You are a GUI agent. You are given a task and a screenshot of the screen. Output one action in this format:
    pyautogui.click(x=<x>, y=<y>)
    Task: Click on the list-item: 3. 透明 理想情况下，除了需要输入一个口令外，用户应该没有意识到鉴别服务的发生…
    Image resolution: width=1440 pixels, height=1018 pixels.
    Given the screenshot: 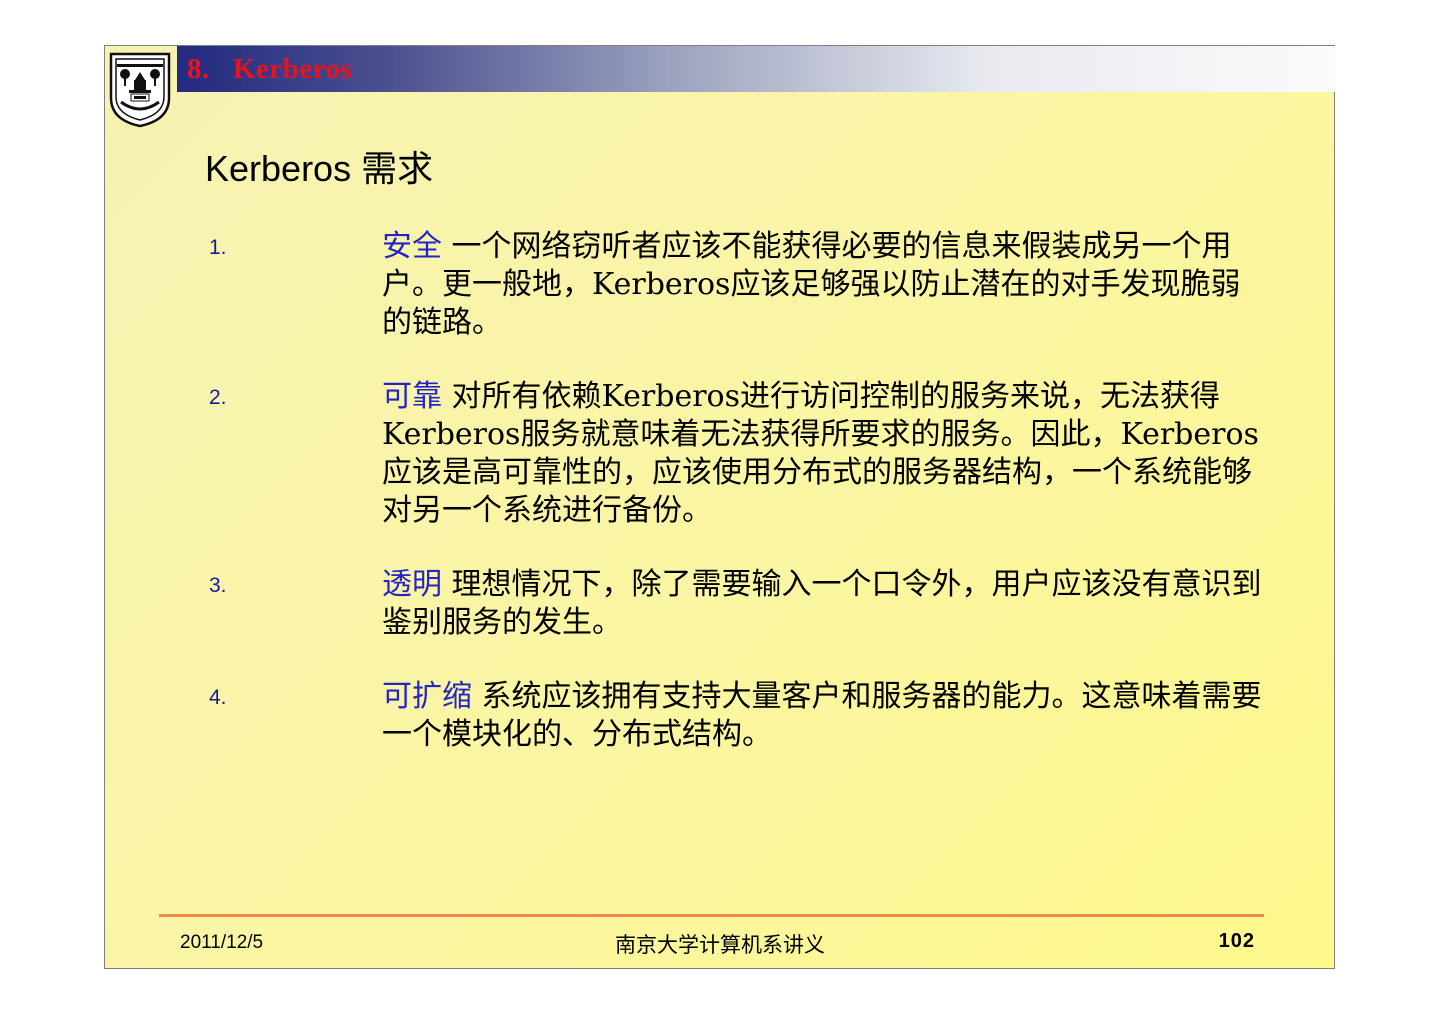 What is the action you would take?
    pyautogui.click(x=735, y=604)
    